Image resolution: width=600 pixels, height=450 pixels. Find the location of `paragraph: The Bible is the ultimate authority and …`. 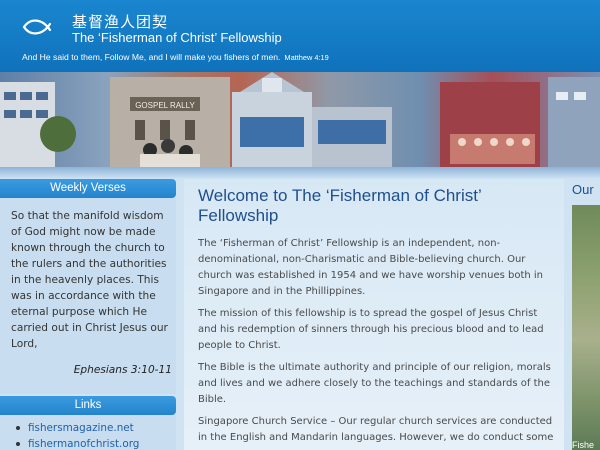

paragraph: The Bible is the ultimate authority and … is located at coordinates (374, 383).